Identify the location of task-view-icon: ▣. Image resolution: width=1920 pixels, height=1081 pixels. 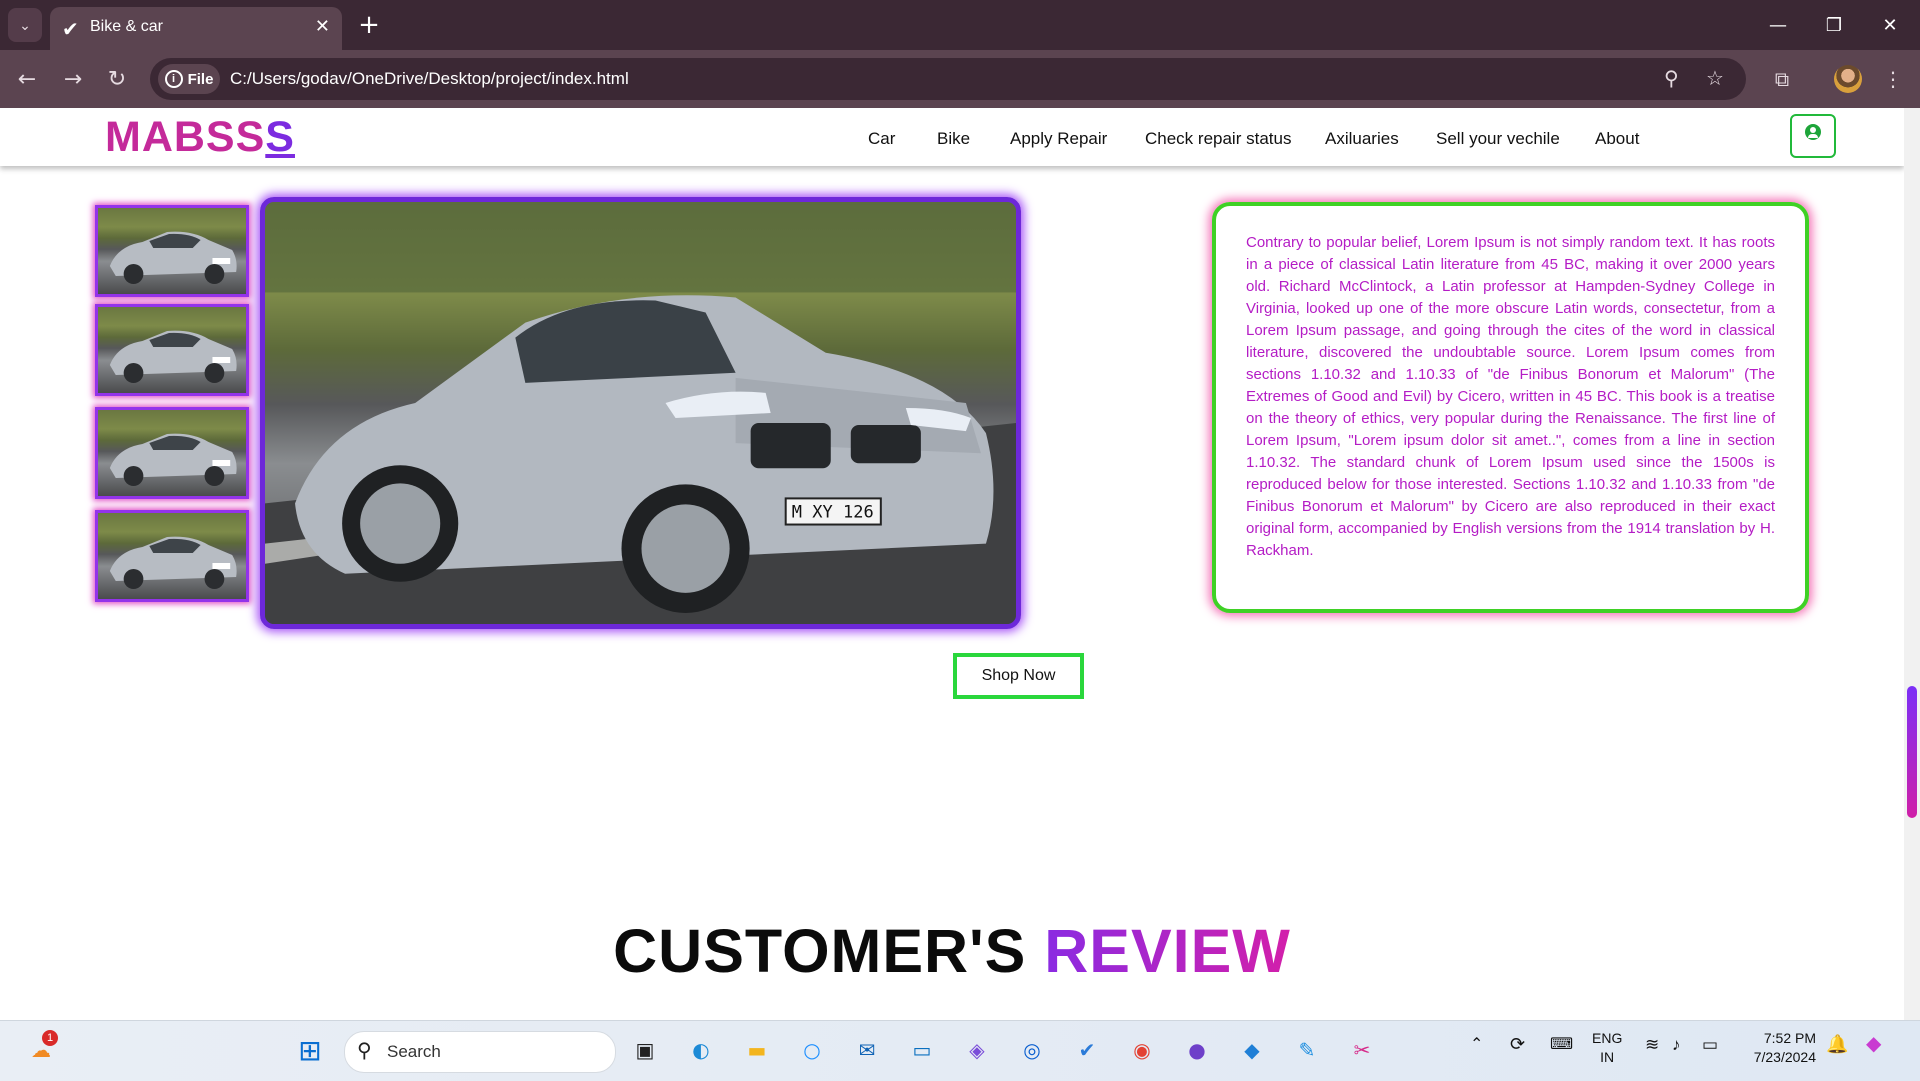
(645, 1050).